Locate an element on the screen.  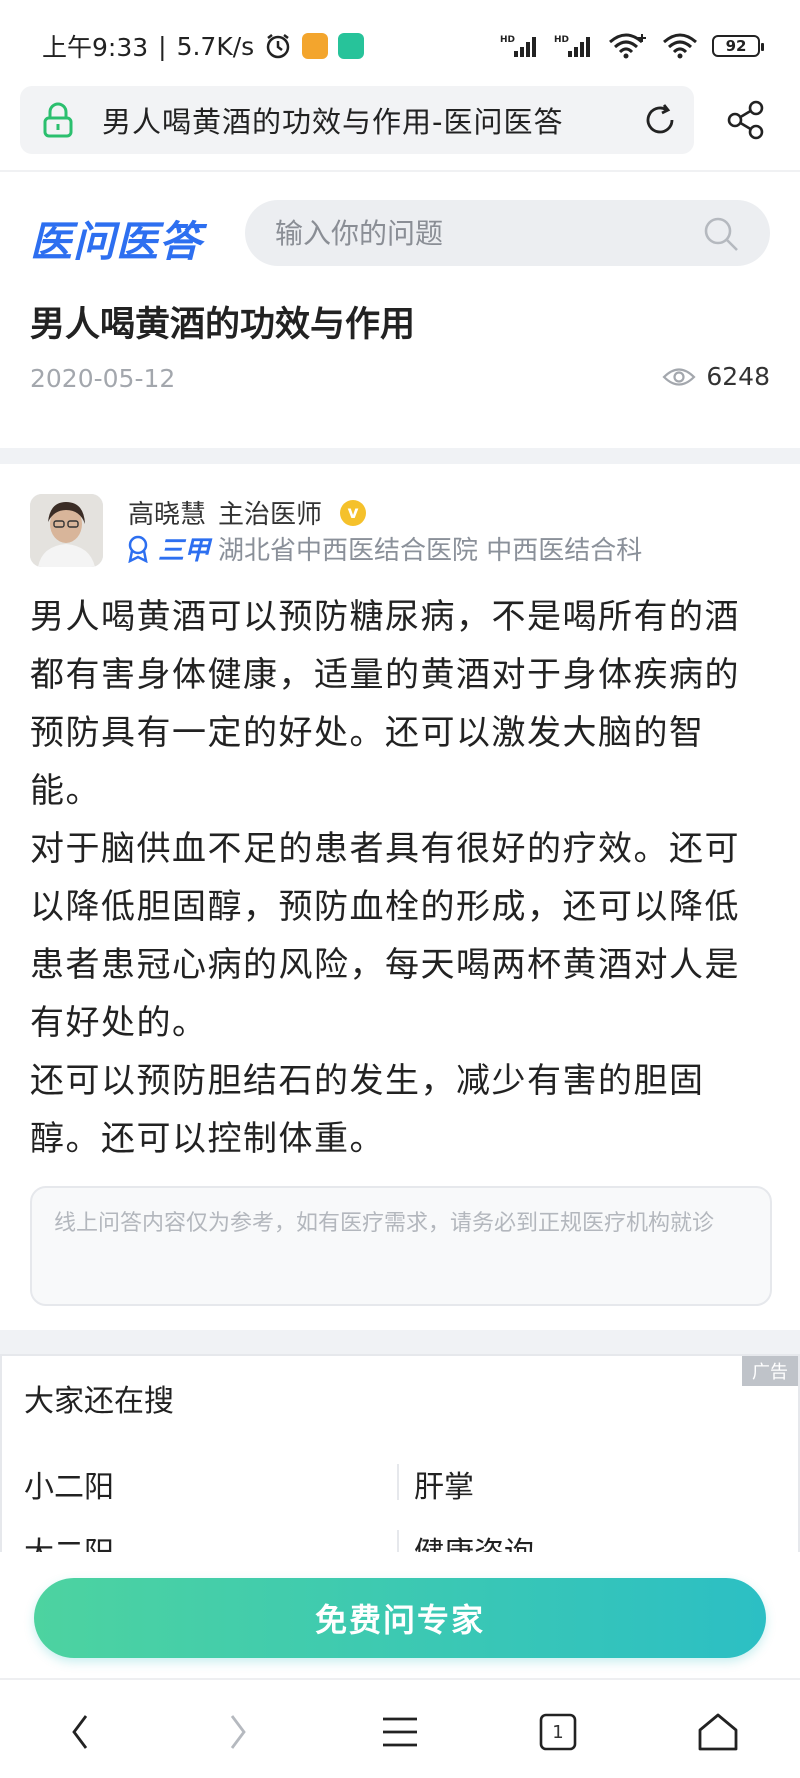
search-box is located at coordinates (507, 233).